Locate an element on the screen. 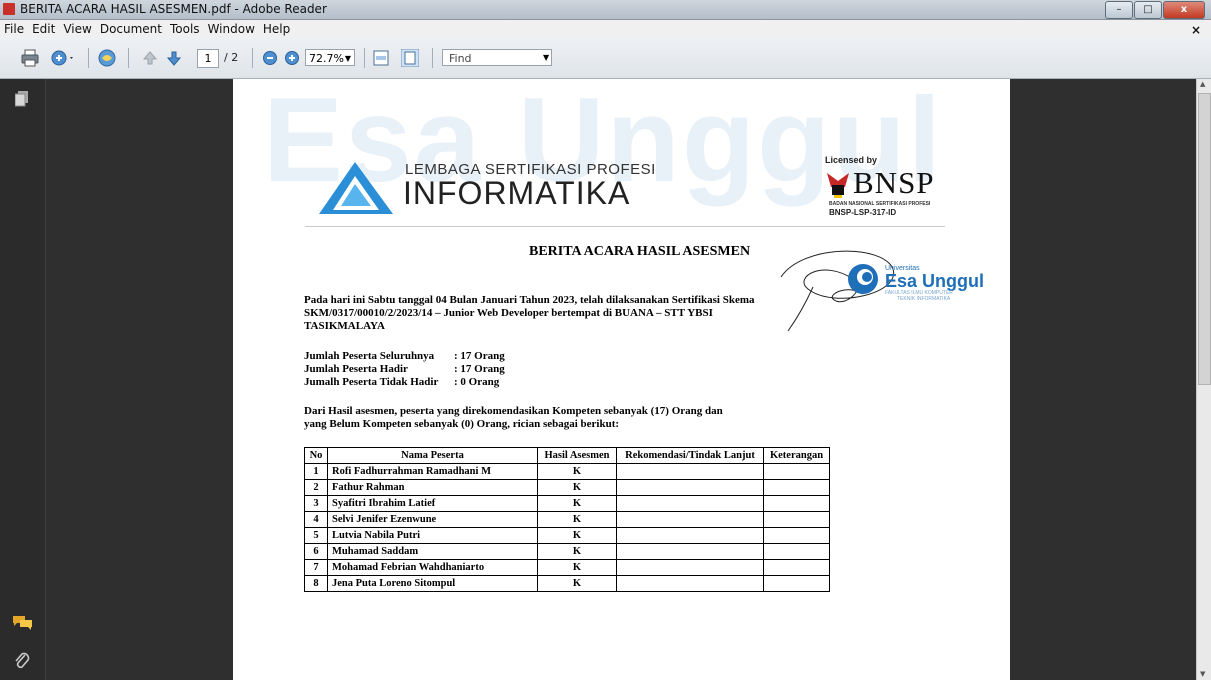  menu-view: View is located at coordinates (77, 28).